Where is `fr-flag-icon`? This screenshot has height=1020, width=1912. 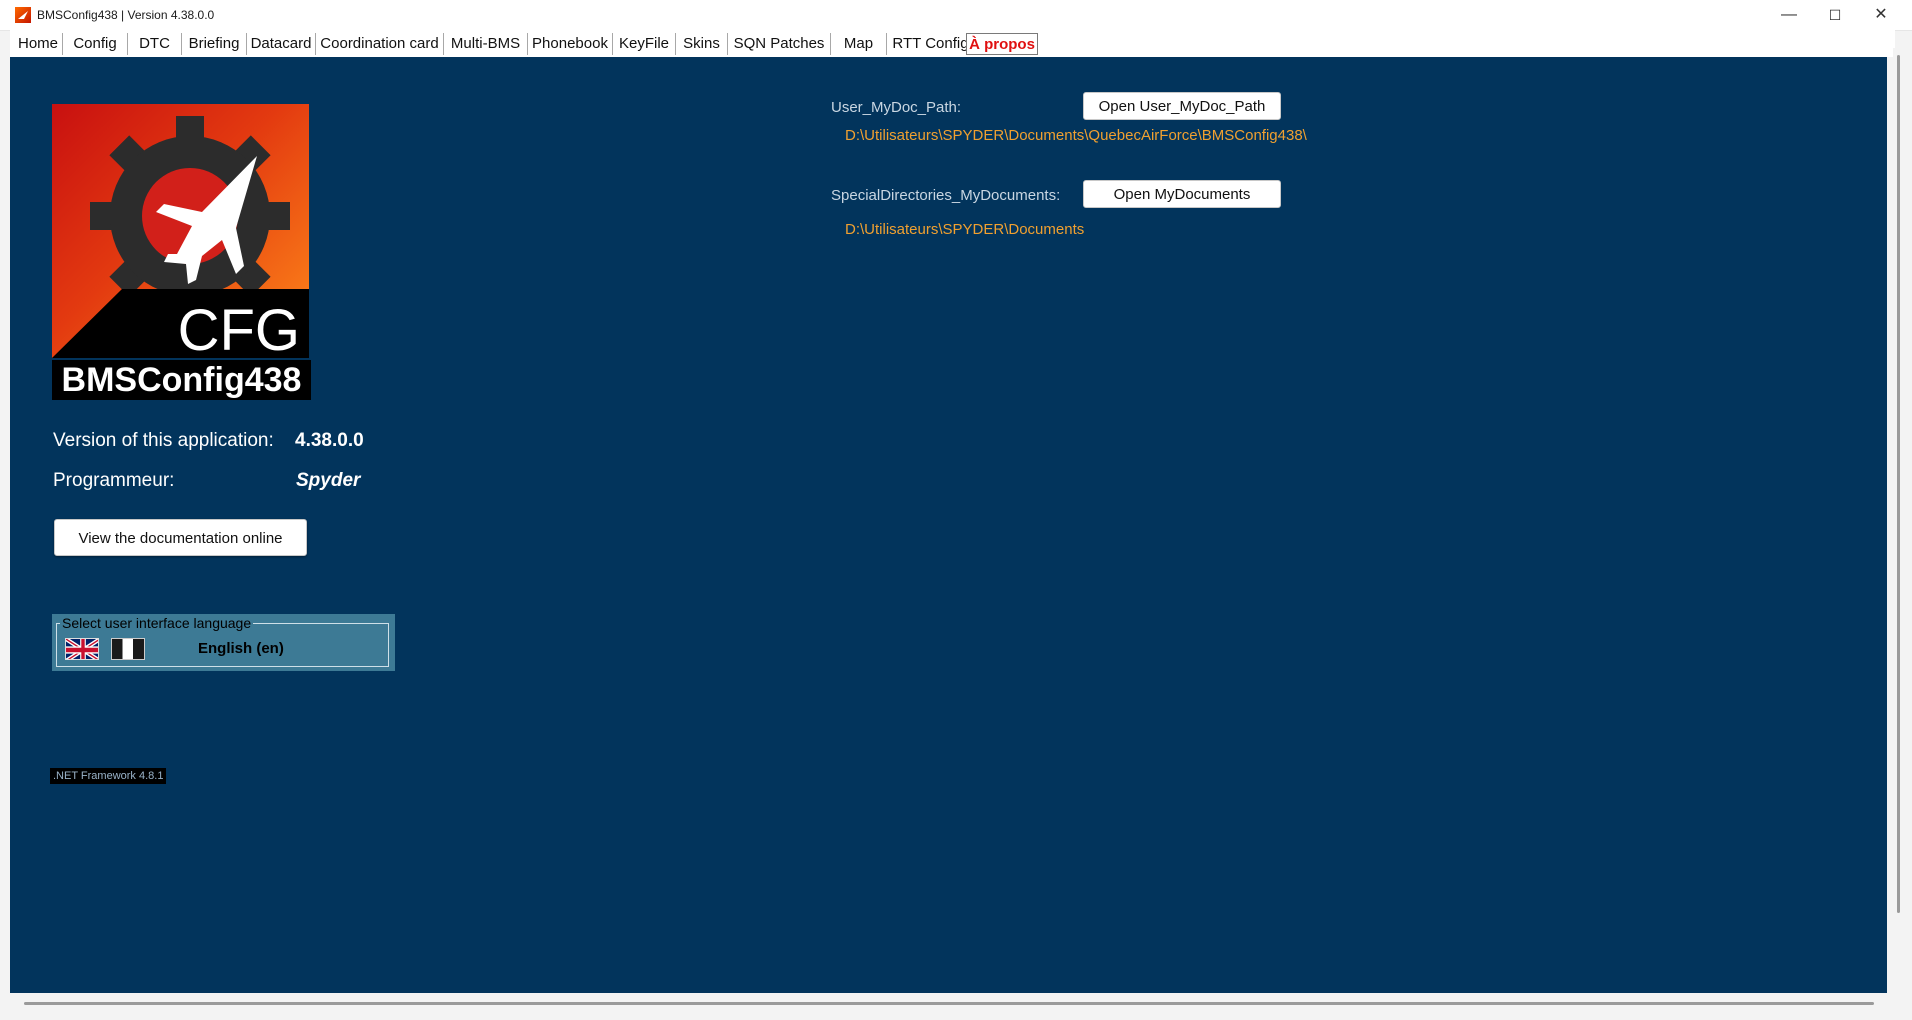 fr-flag-icon is located at coordinates (128, 649).